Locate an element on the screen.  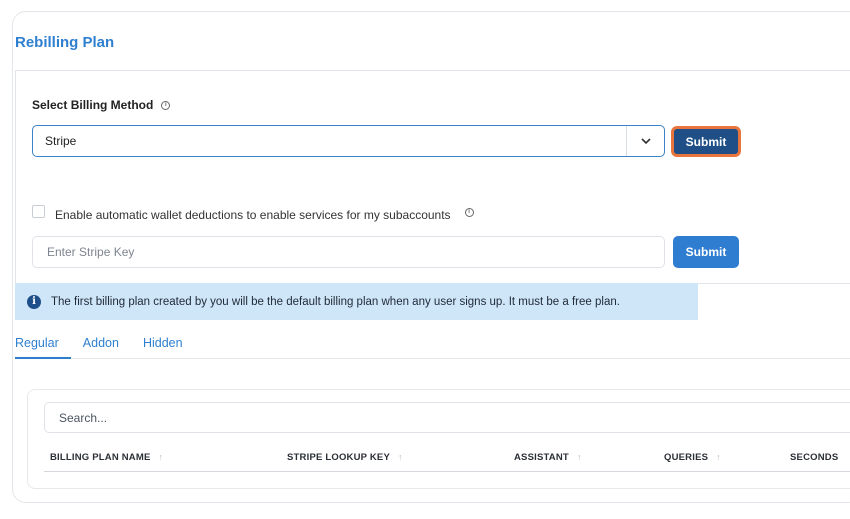
stripe-key-input: Enter Stripe Key is located at coordinates (348, 252).